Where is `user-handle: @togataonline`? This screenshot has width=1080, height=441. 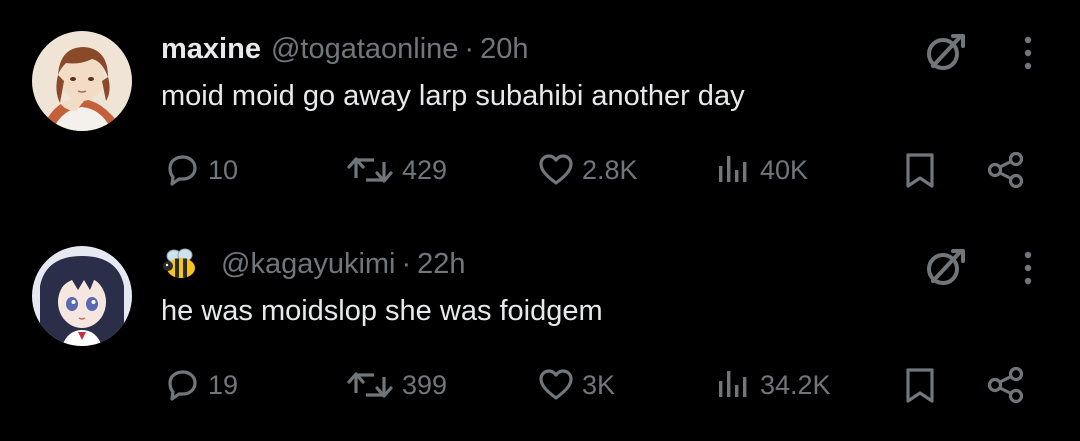 user-handle: @togataonline is located at coordinates (364, 49).